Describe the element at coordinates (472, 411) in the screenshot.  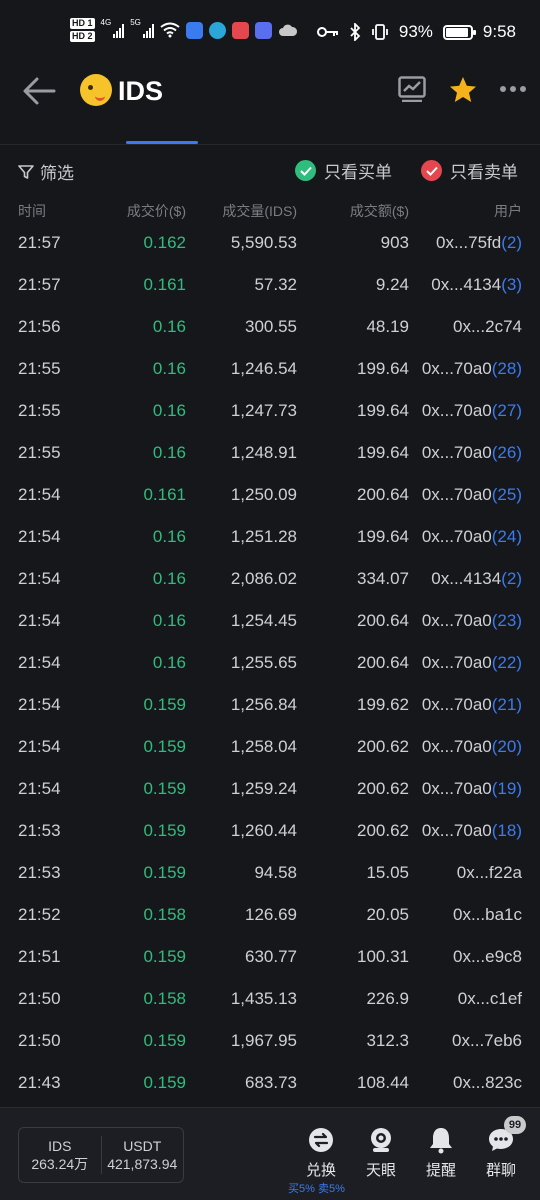
I see `row-user: 0x...70a0(27)` at that location.